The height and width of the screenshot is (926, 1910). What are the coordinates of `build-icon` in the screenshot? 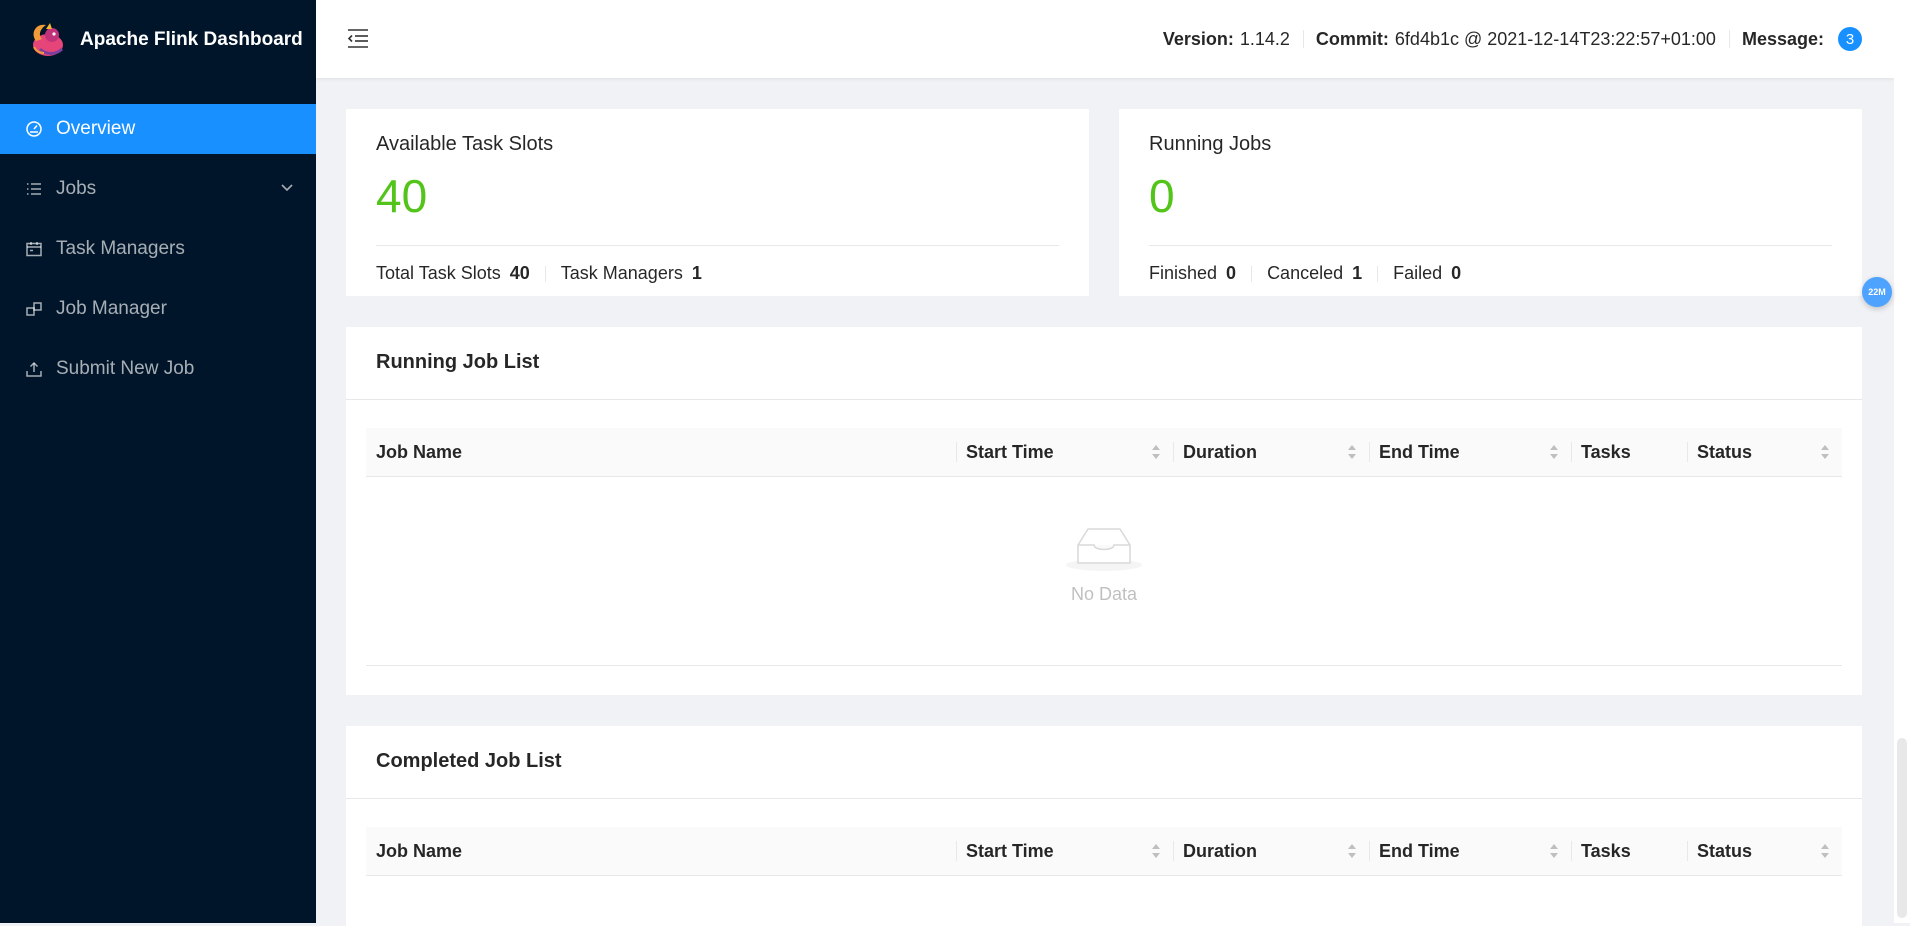 It's located at (34, 309).